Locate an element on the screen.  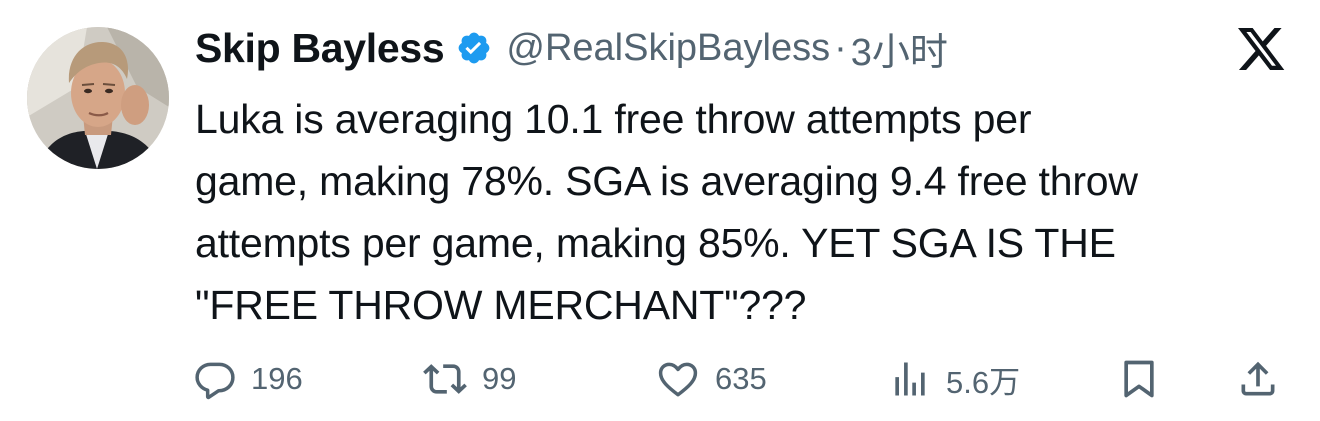
reply-icon is located at coordinates (215, 379).